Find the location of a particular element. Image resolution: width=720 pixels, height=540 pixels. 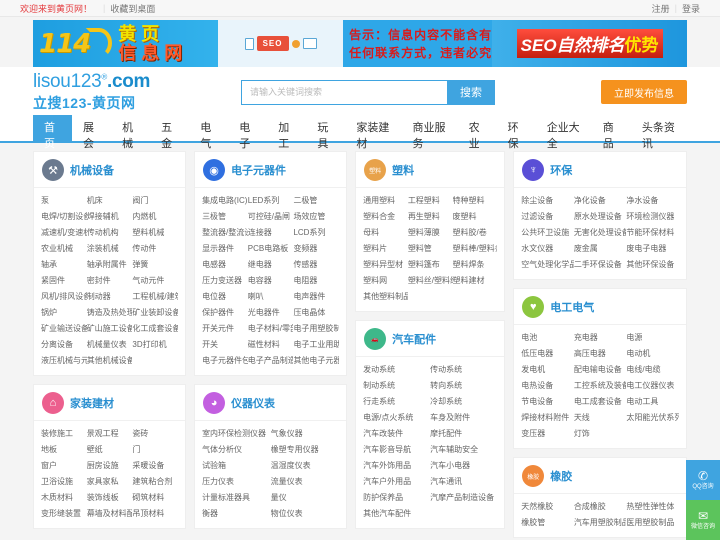

category-header-home-building: ⌂ 家装建材 is located at coordinates (110, 403).